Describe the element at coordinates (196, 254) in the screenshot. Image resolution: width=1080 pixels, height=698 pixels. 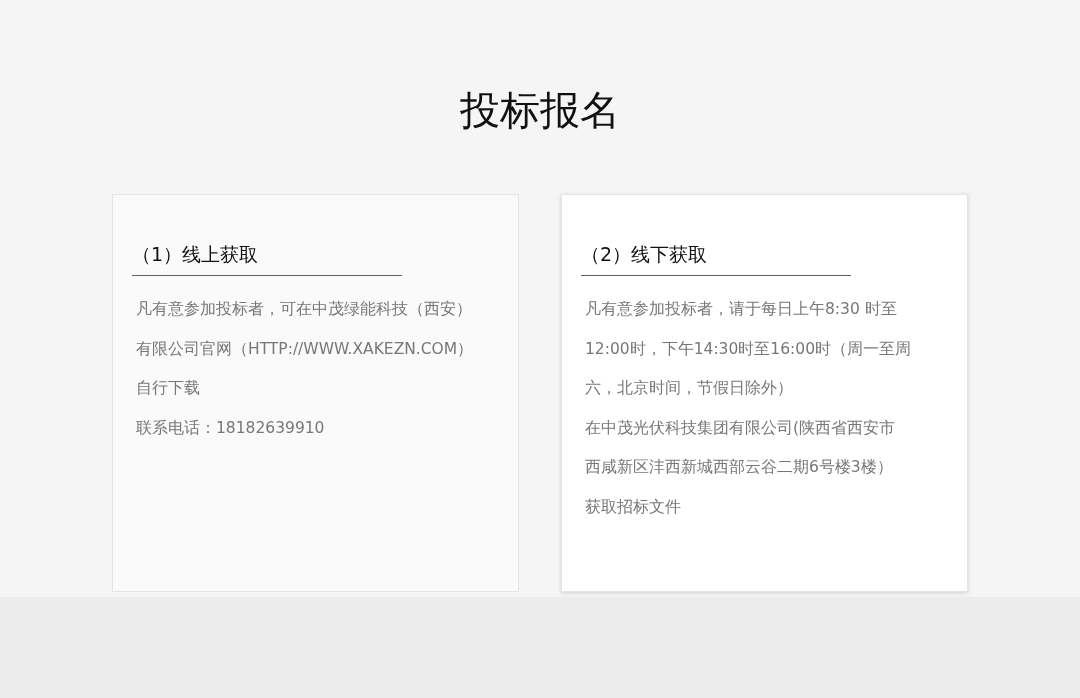
I see `card-heading: （1）线上获取` at that location.